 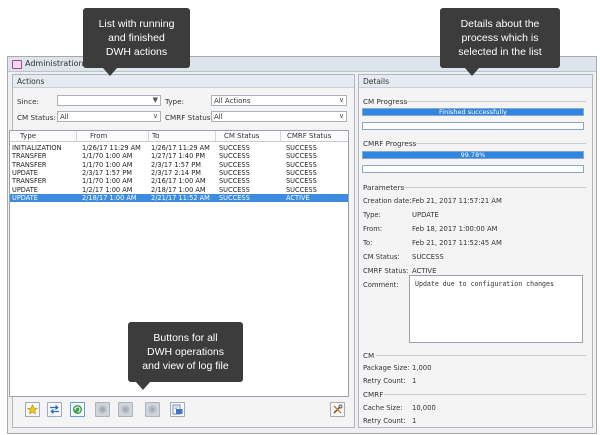 I want to click on cmrf-retry-count-value: 1, so click(x=414, y=421).